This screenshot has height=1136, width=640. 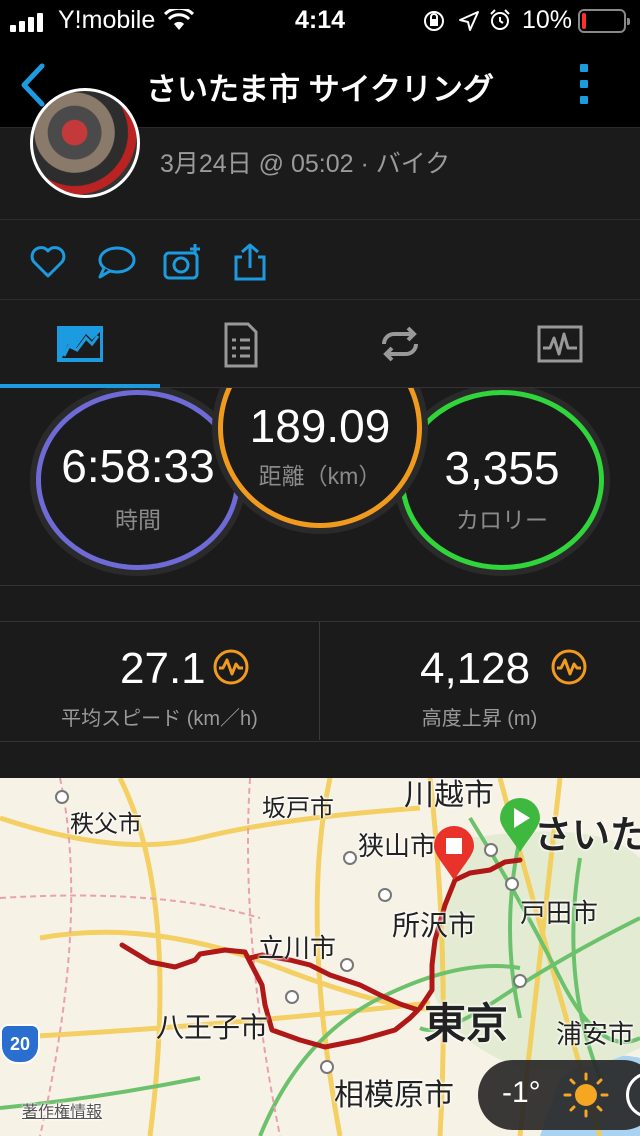 What do you see at coordinates (297, 948) in the screenshot?
I see `map-label: 立川市` at bounding box center [297, 948].